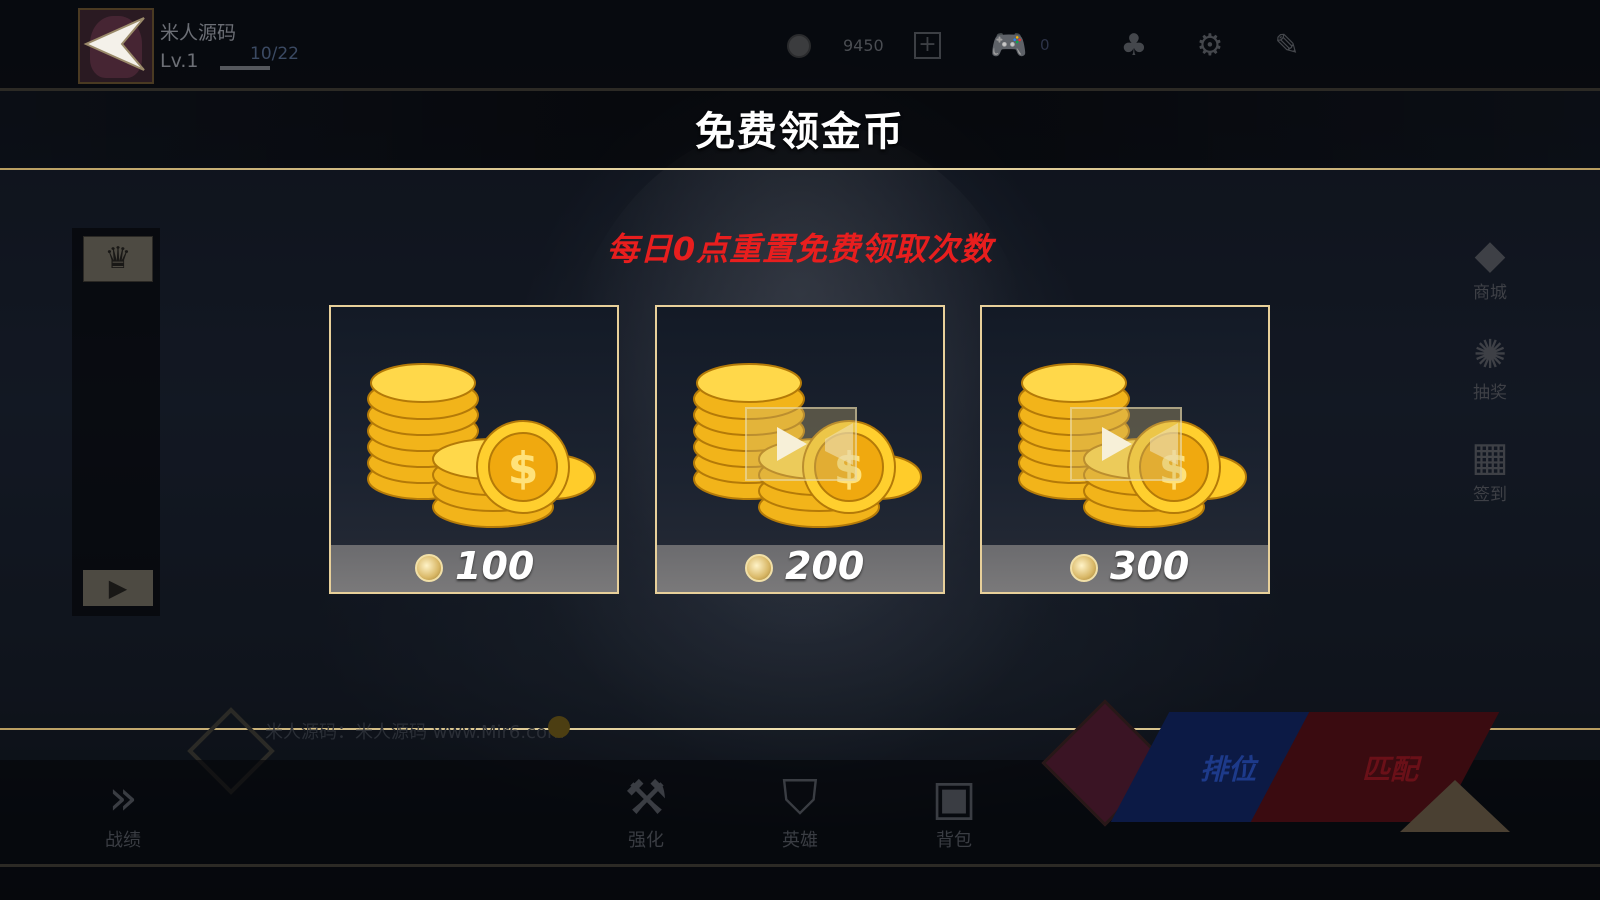 The height and width of the screenshot is (900, 1600). Describe the element at coordinates (198, 33) in the screenshot. I see `player-name: 米人源码` at that location.